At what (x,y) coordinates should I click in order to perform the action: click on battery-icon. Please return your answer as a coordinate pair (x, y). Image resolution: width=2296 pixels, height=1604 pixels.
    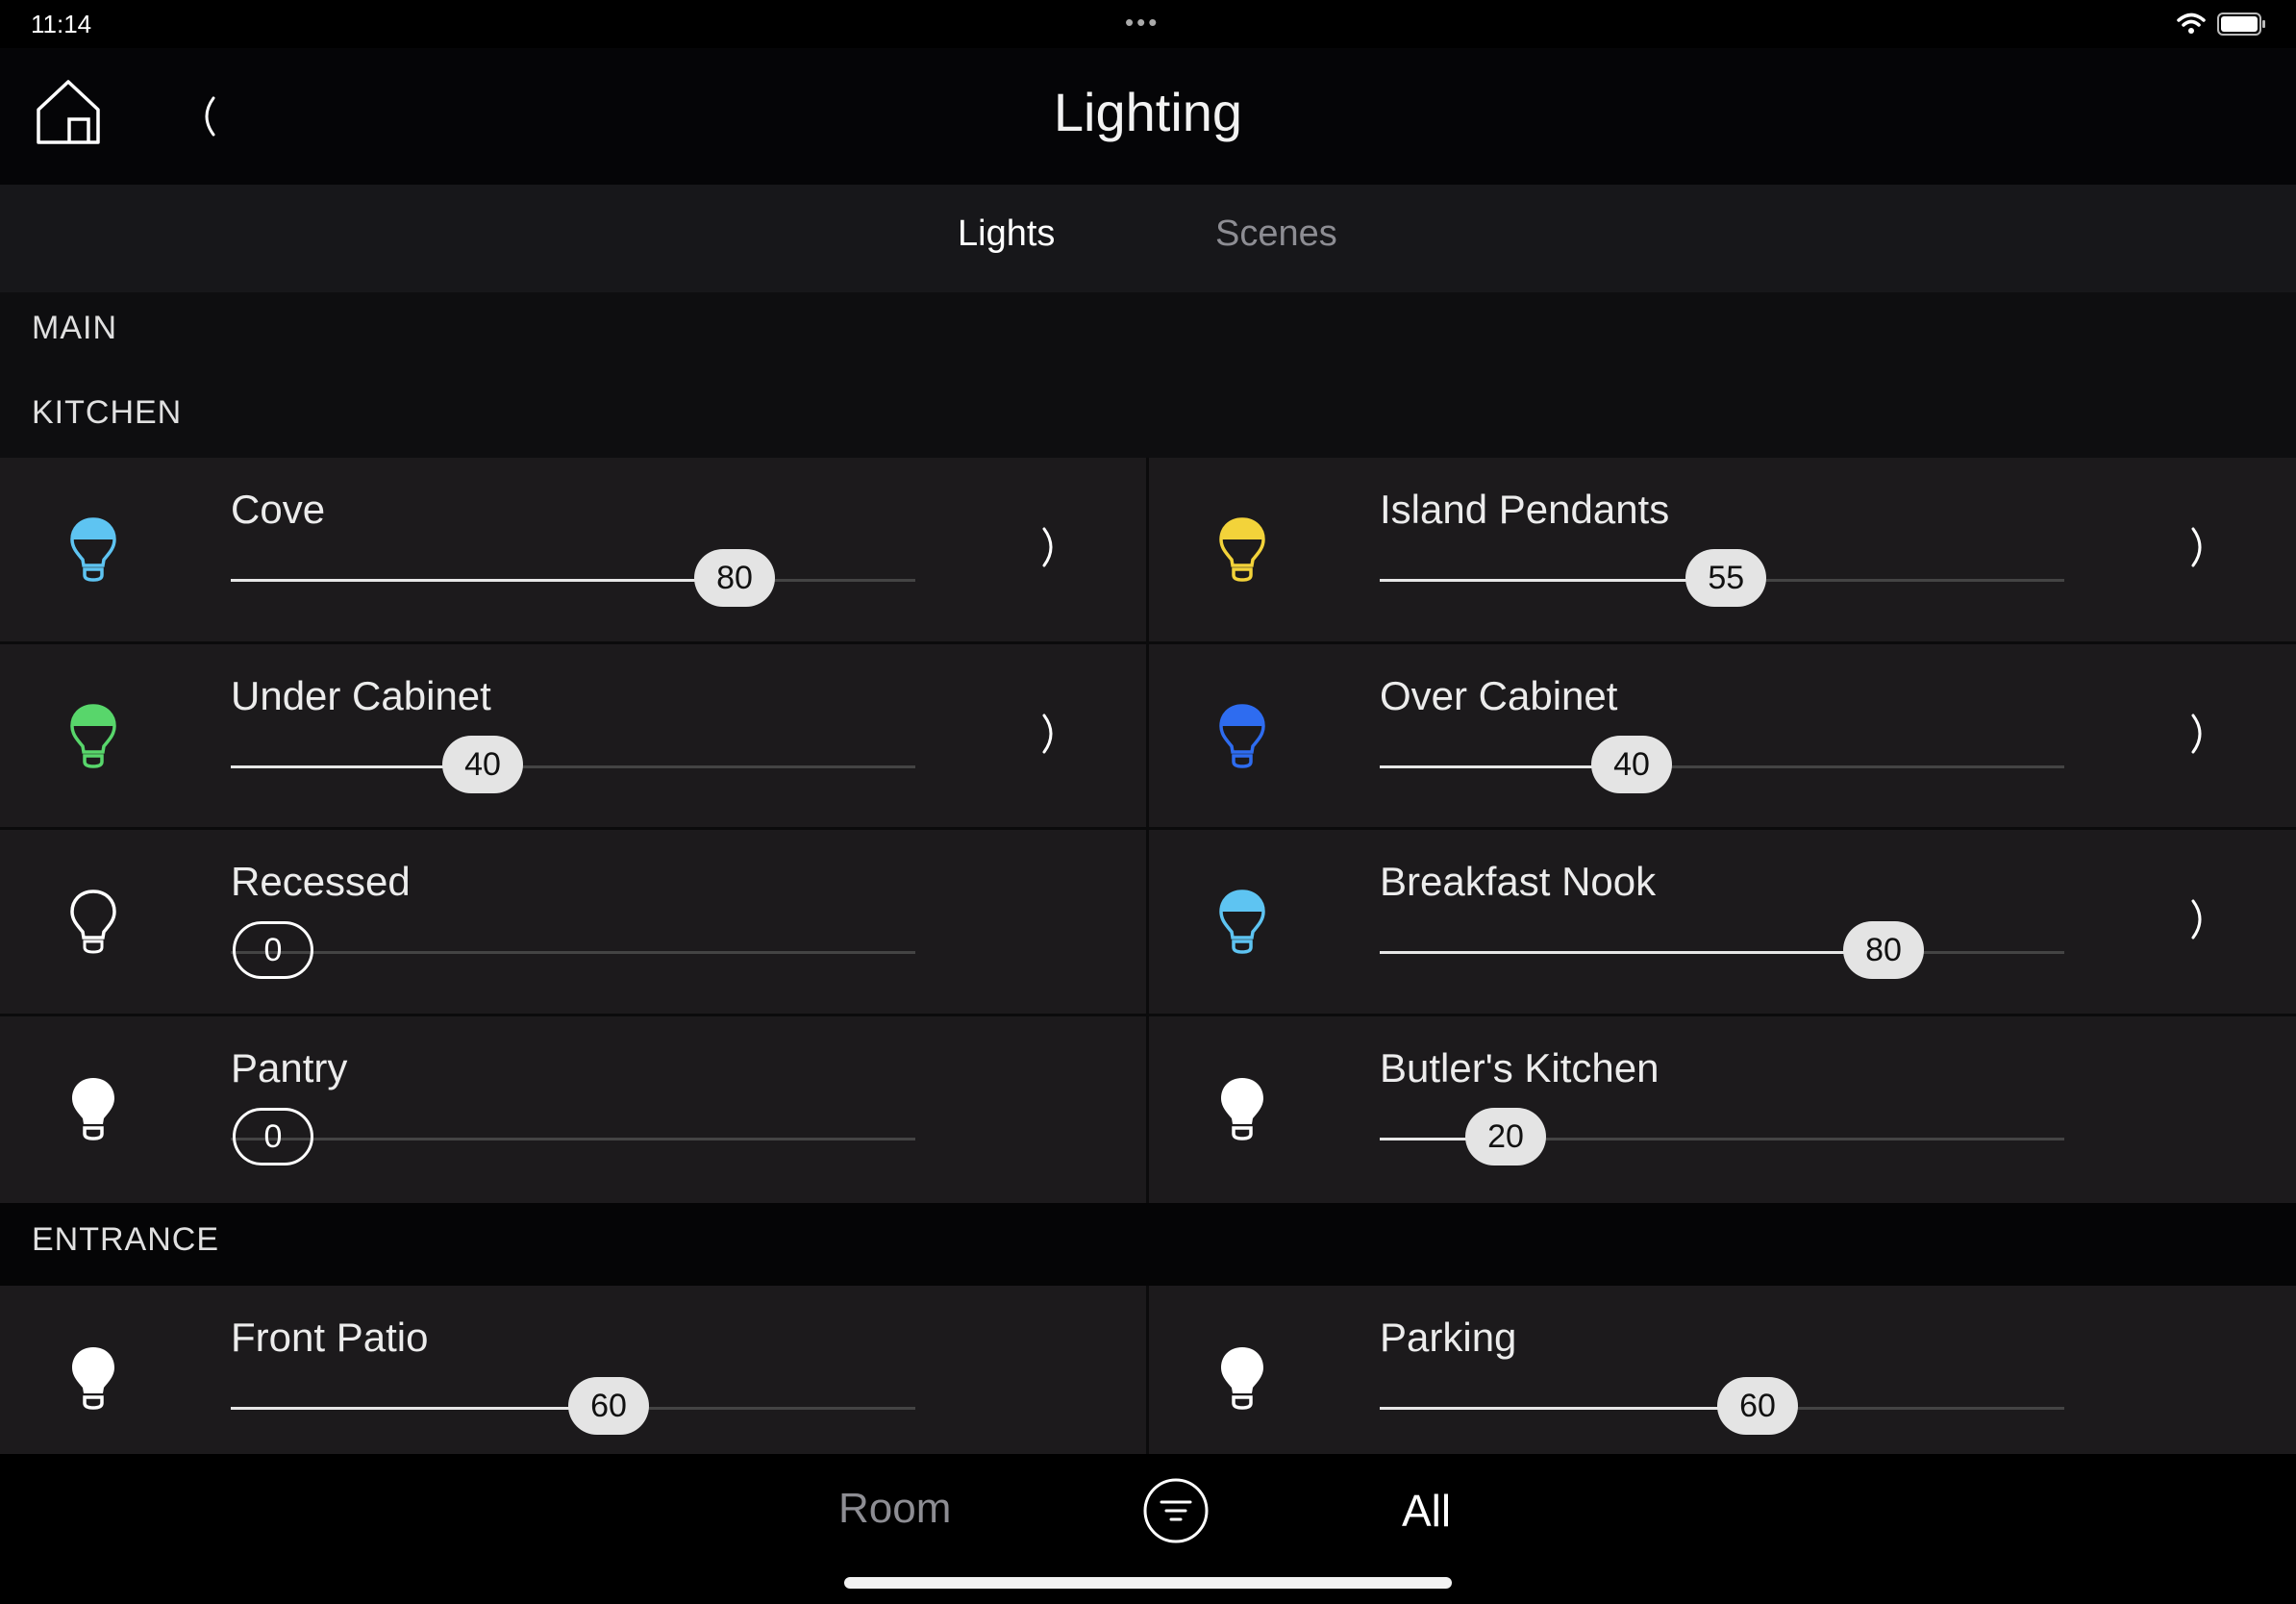
    Looking at the image, I should click on (2241, 24).